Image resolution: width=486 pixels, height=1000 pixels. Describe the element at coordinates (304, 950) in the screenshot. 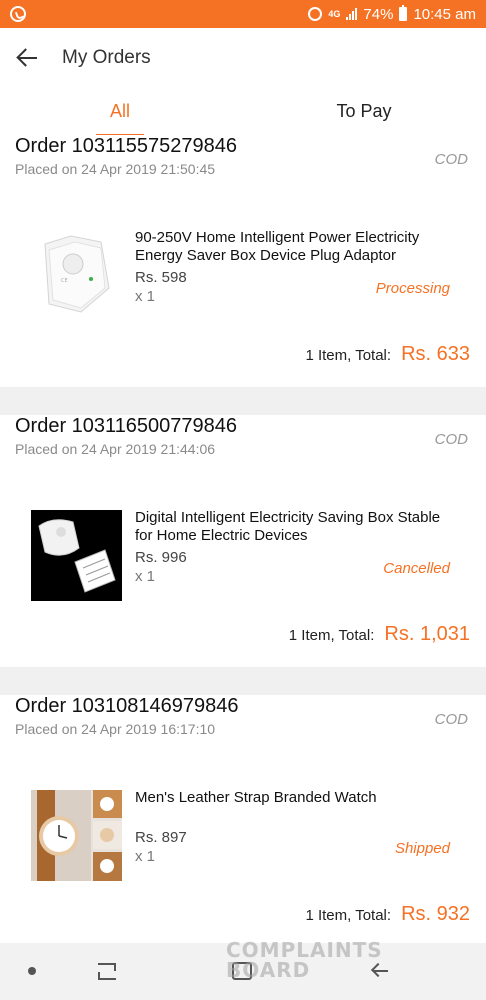

I see `watermark-line-1: COMPLAINTS` at that location.